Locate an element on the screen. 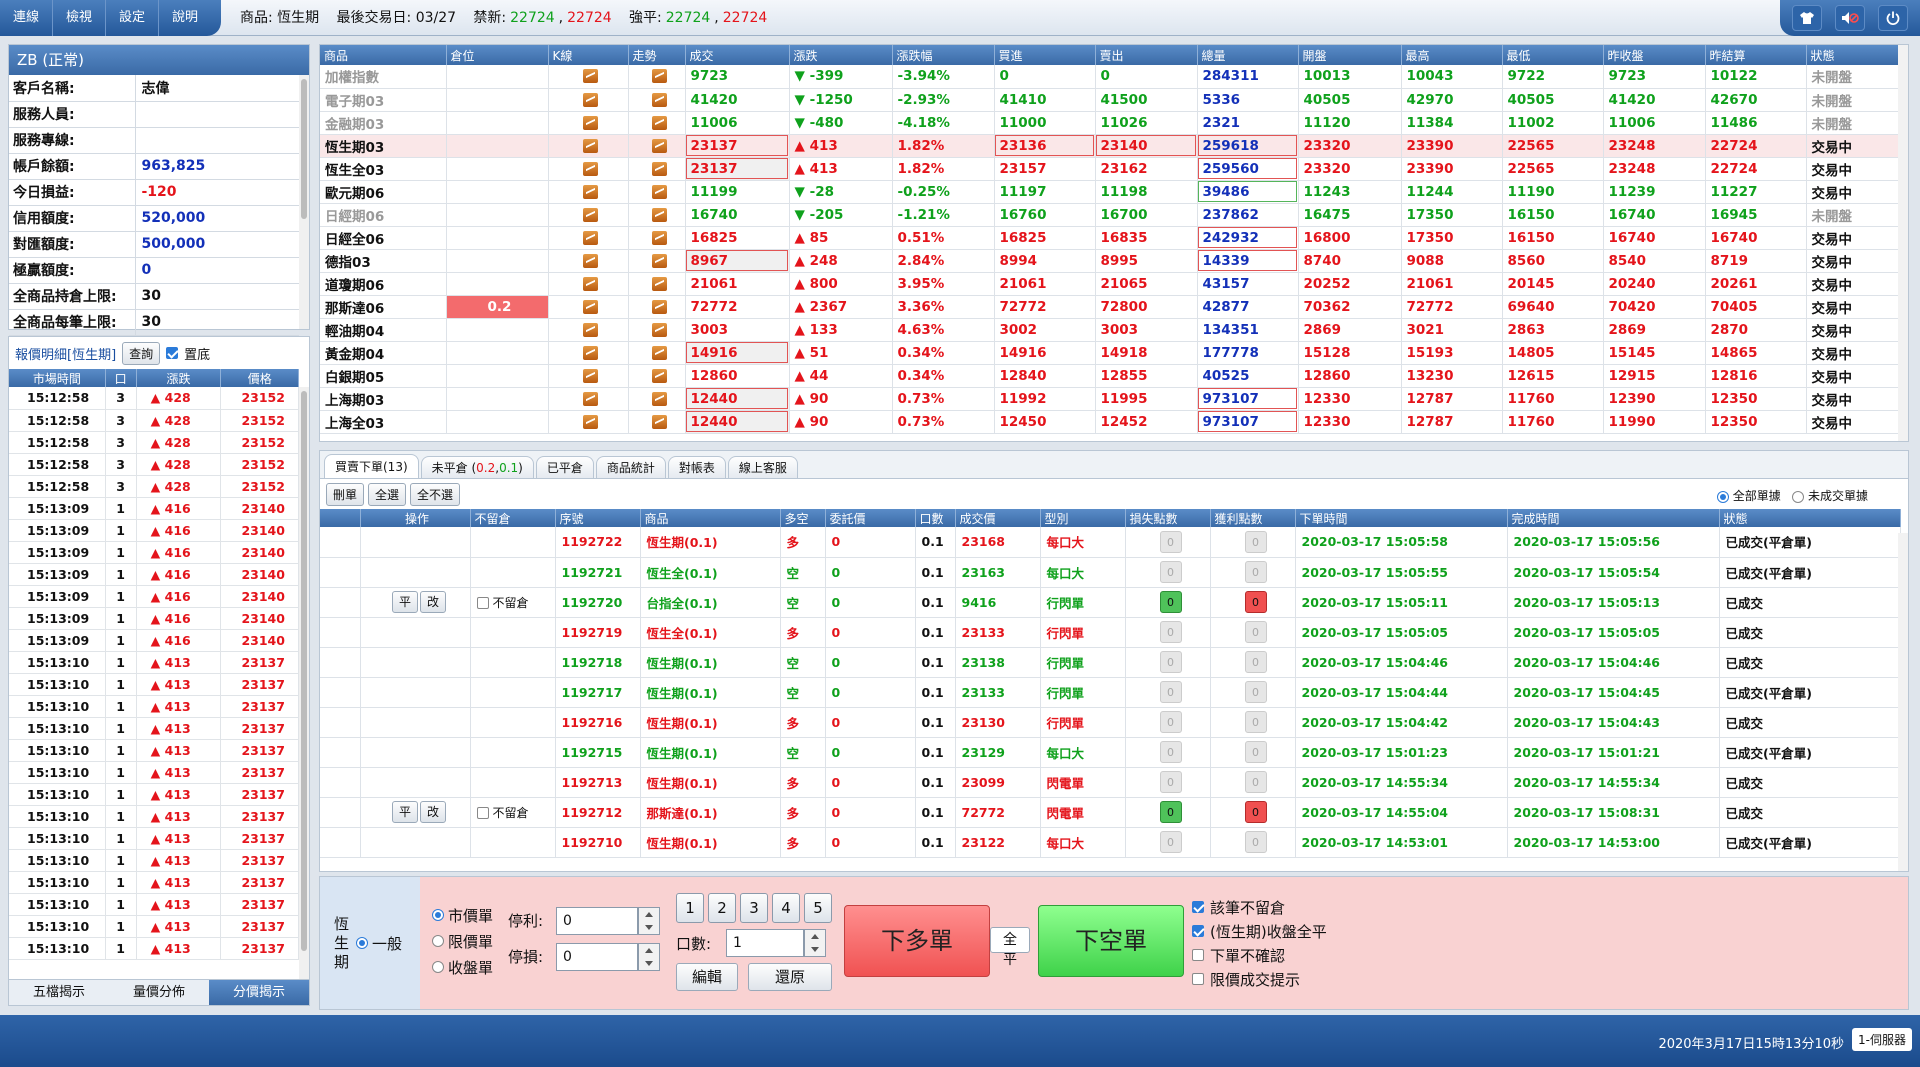 The width and height of the screenshot is (1920, 1067). quote-product: 白銀期05 is located at coordinates (383, 376).